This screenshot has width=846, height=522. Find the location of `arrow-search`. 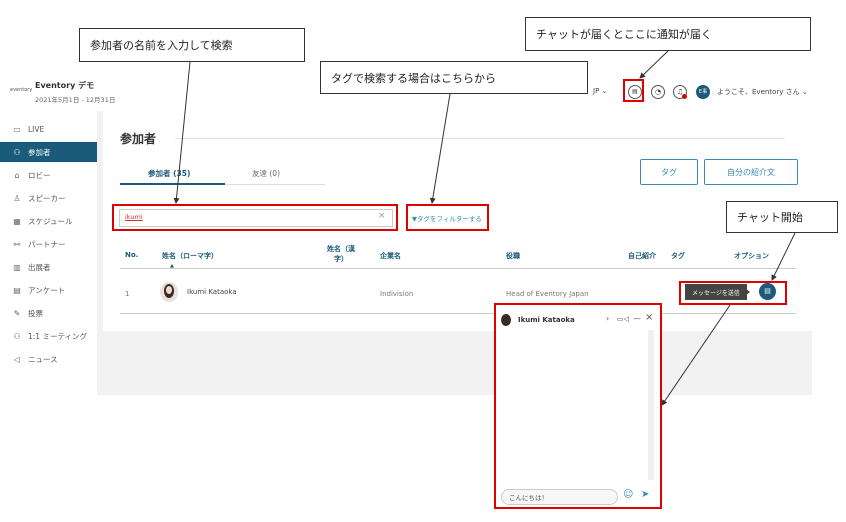

arrow-search is located at coordinates (182, 132).